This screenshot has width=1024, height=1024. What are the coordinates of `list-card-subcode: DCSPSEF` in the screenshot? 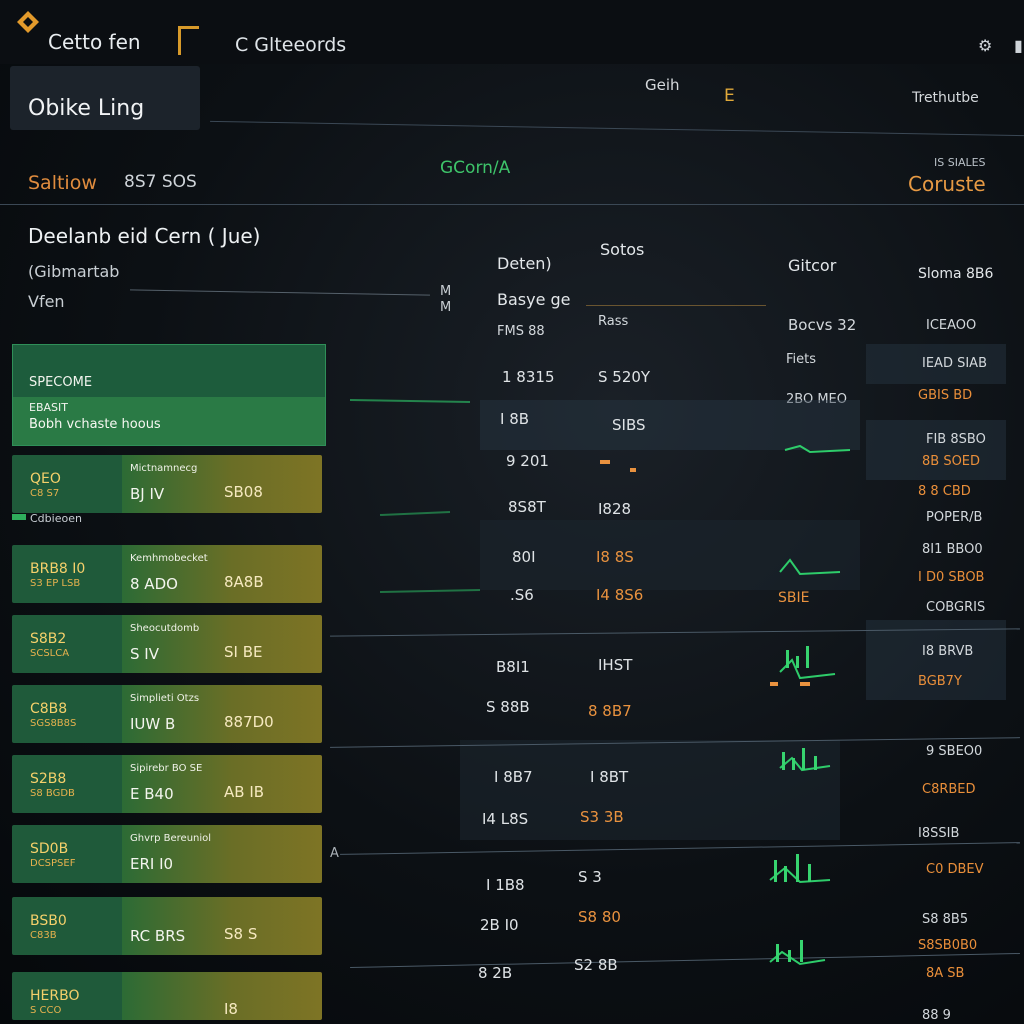 It's located at (53, 863).